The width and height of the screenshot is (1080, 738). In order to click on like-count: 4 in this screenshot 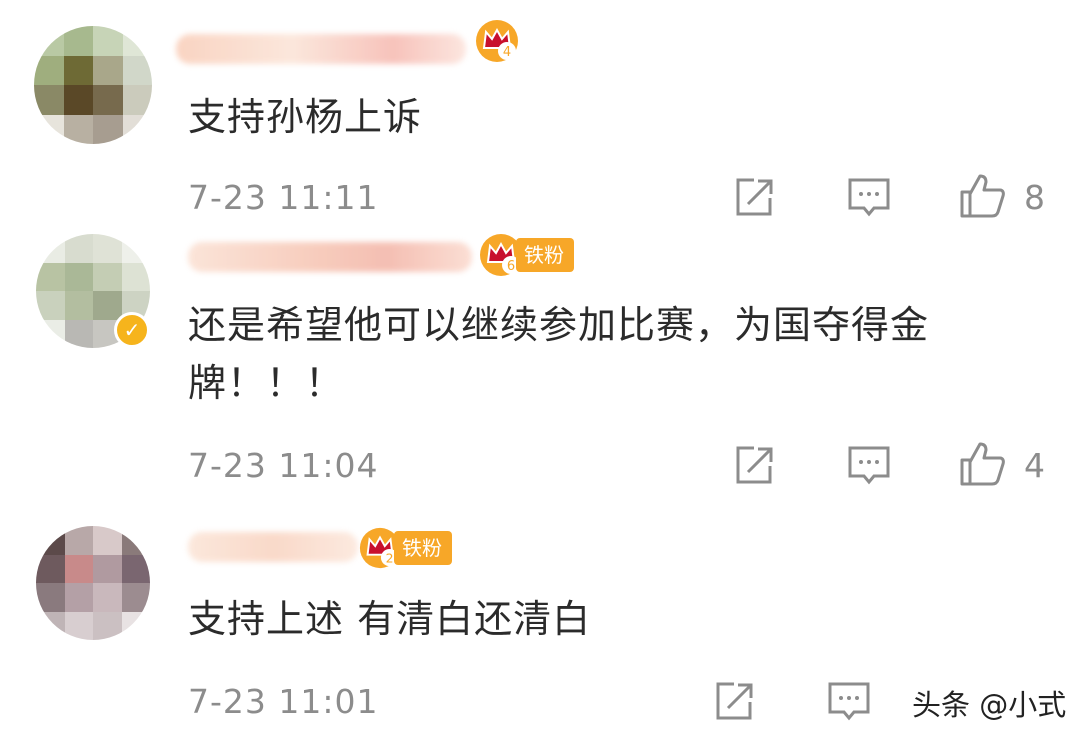, I will do `click(1034, 465)`.